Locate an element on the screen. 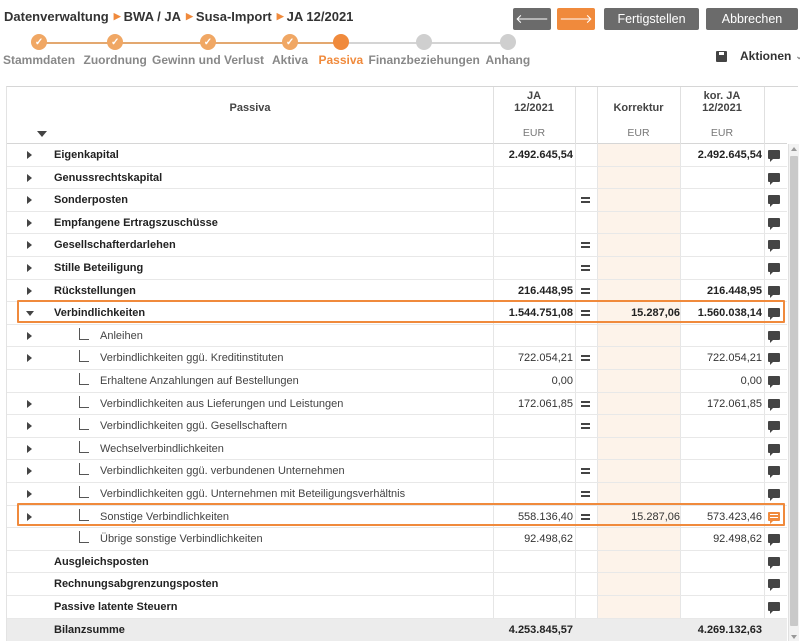  back-button: 🡐 is located at coordinates (532, 19).